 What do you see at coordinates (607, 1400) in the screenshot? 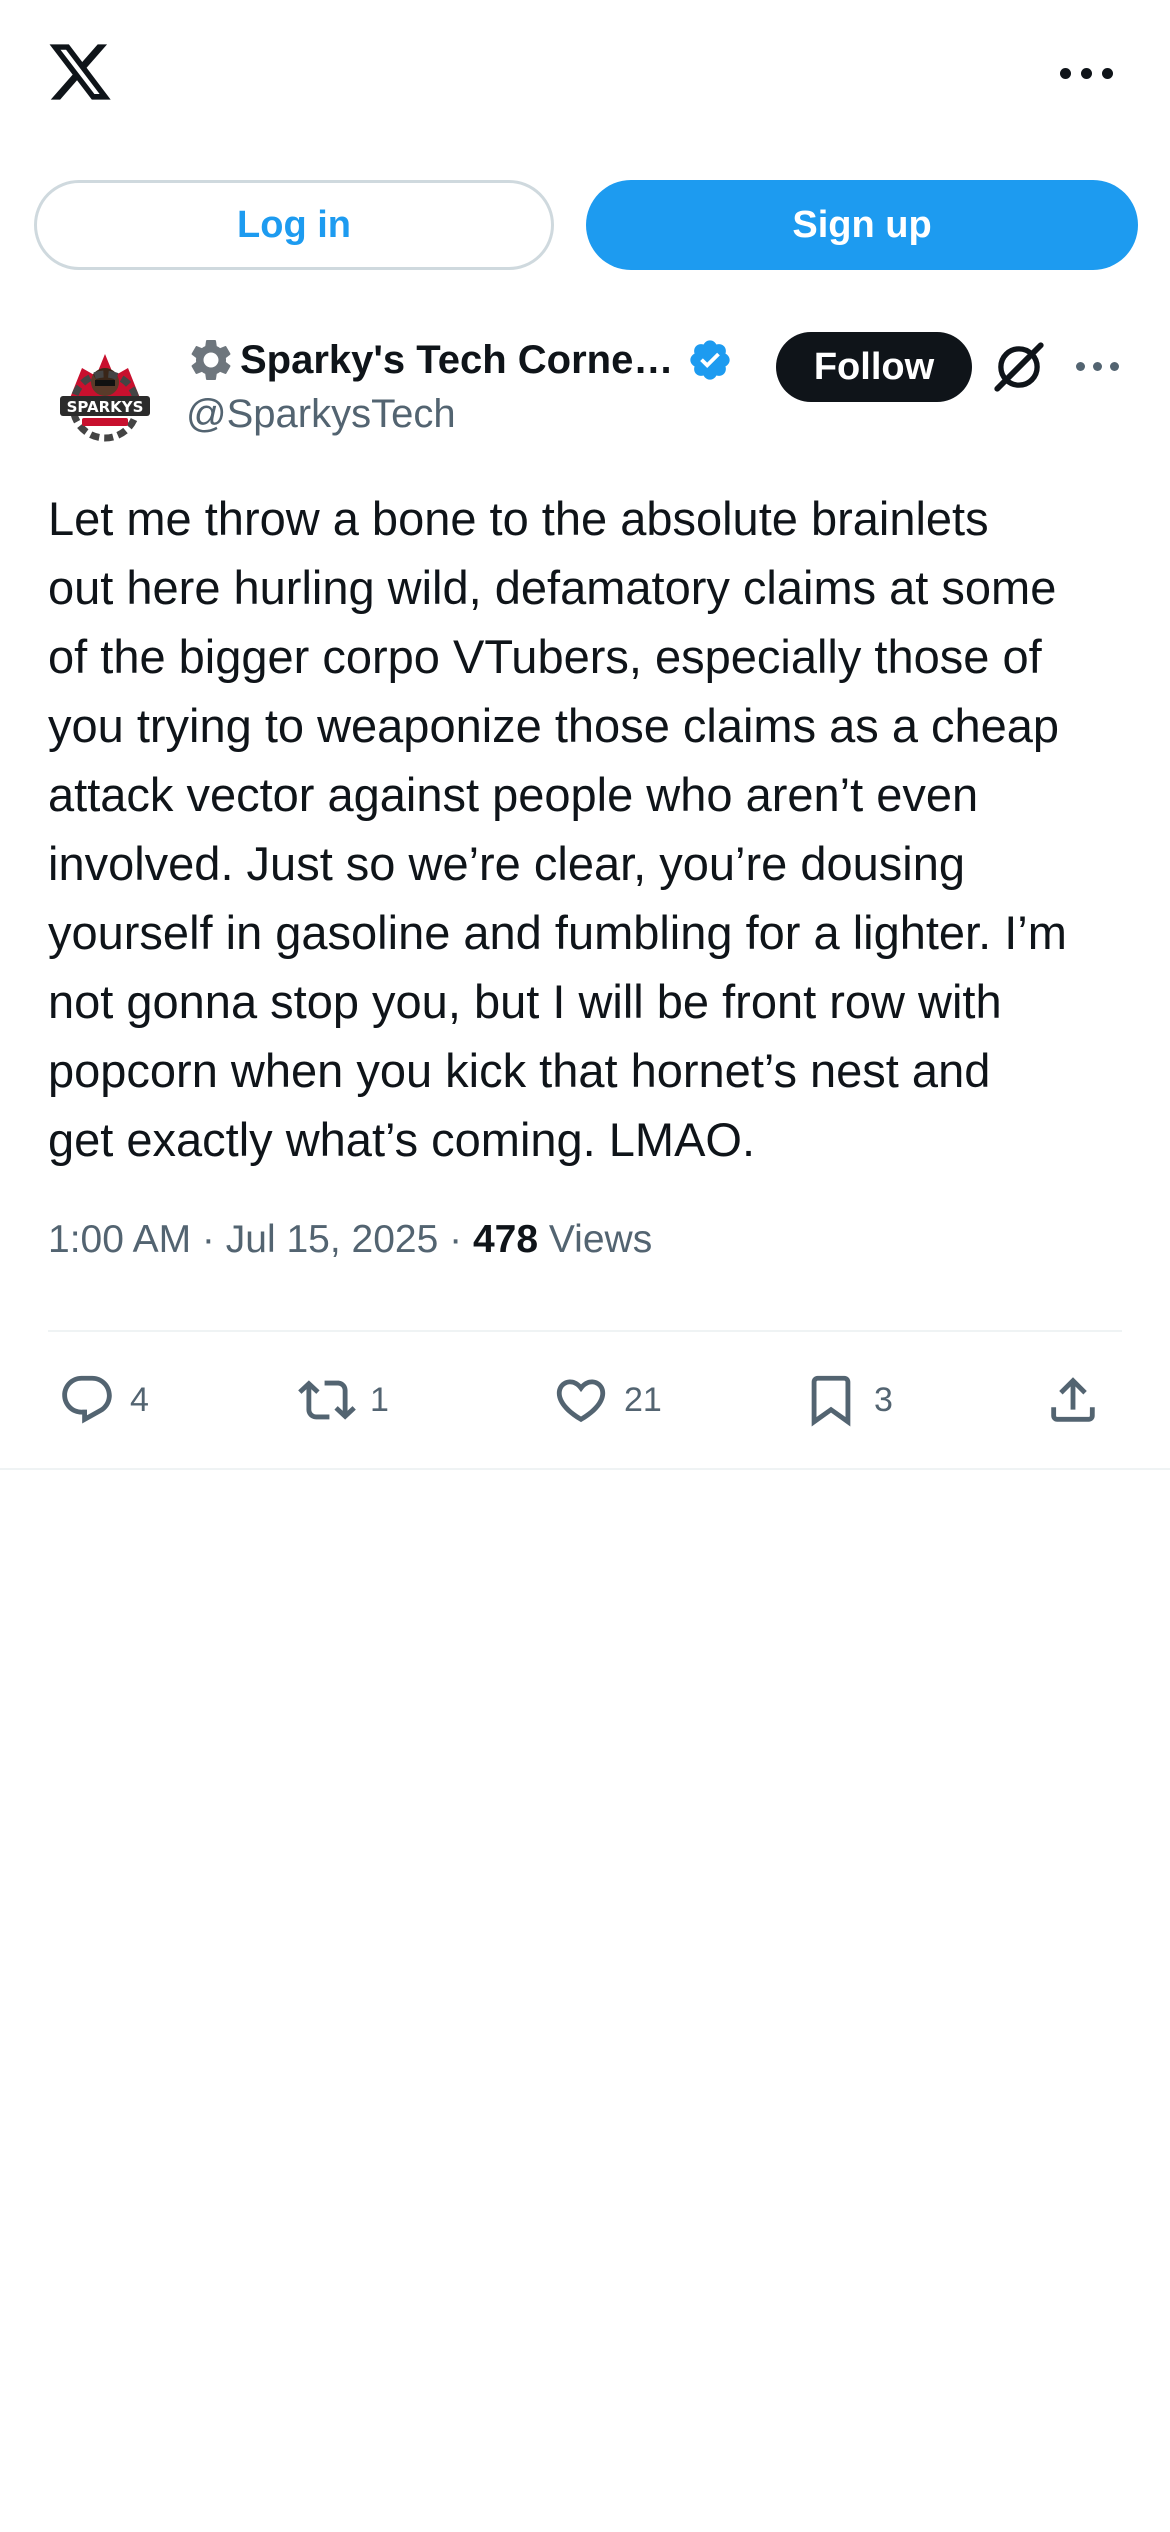
I see `like-button: 21` at bounding box center [607, 1400].